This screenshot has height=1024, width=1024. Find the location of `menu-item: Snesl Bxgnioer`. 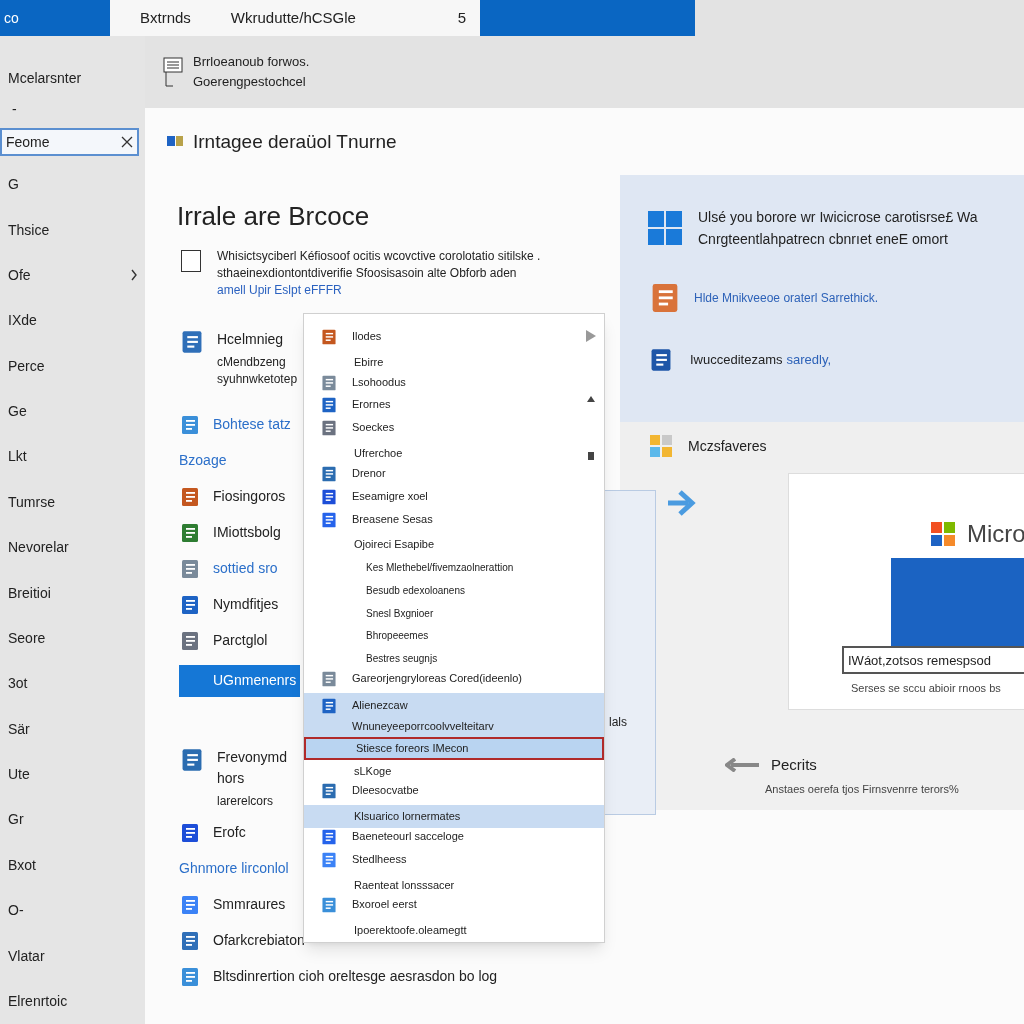

menu-item: Snesl Bxgnioer is located at coordinates (454, 613).